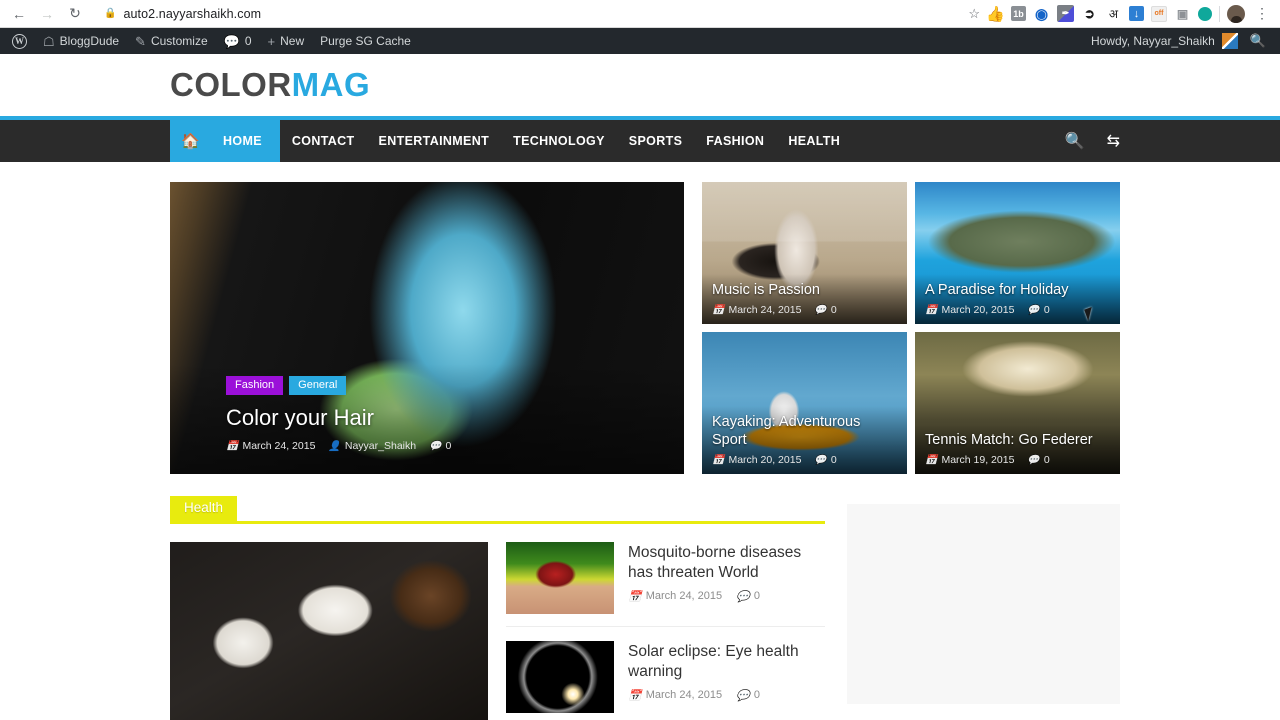 The height and width of the screenshot is (720, 1280). I want to click on hindi-extension-icon: अ, so click(1113, 13).